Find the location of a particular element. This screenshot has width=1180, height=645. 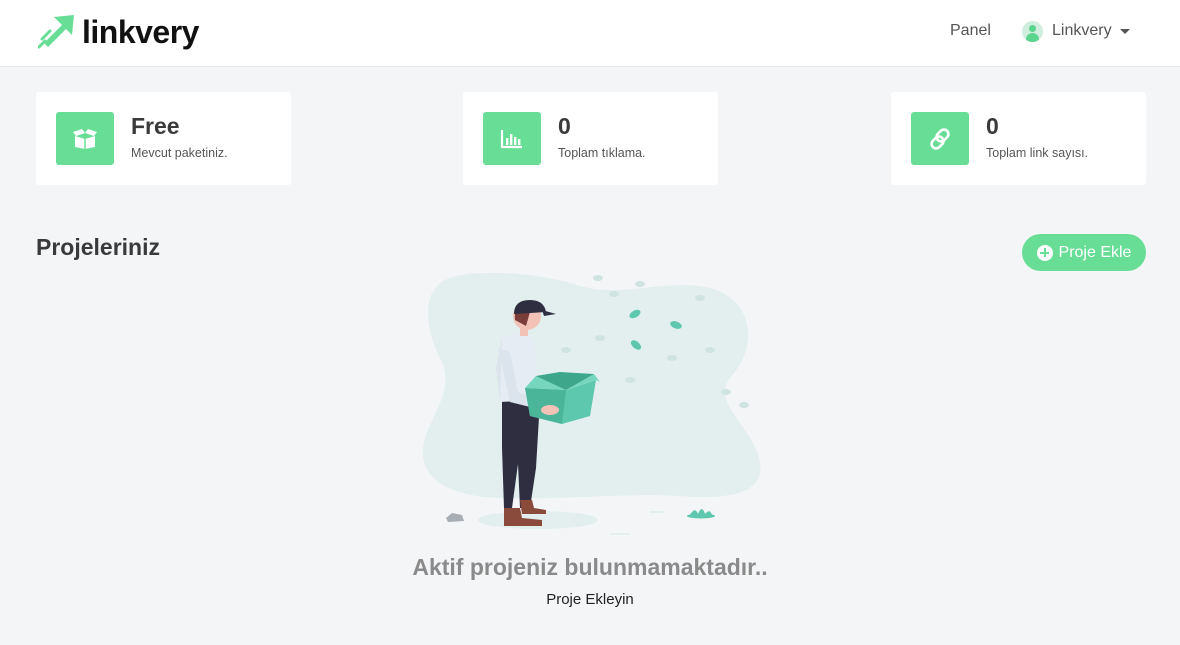

brand-logo: linkvery is located at coordinates (118, 32).